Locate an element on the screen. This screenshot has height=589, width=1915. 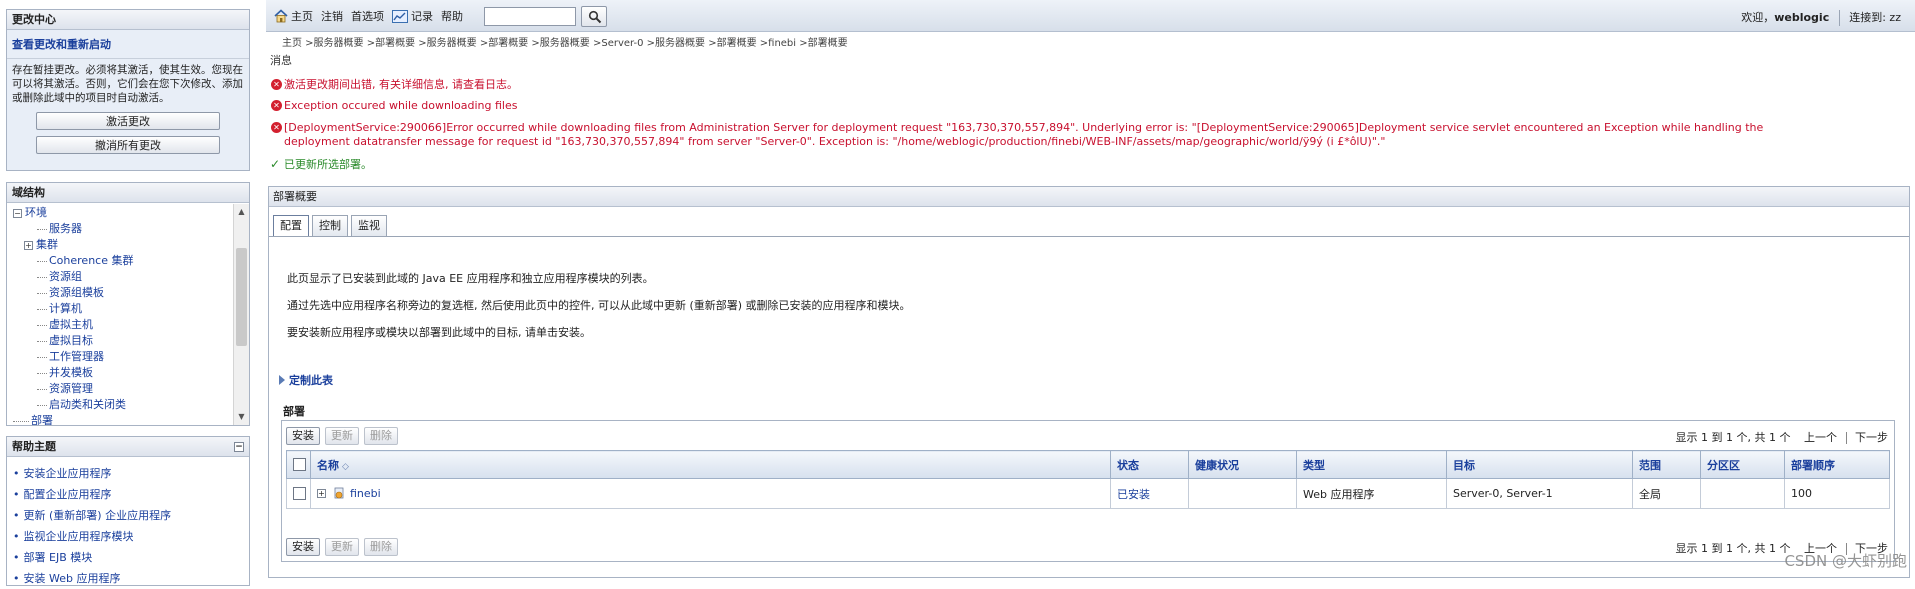
top-nav: 主页 注销 首选项 记录 帮助 is located at coordinates (372, 16).